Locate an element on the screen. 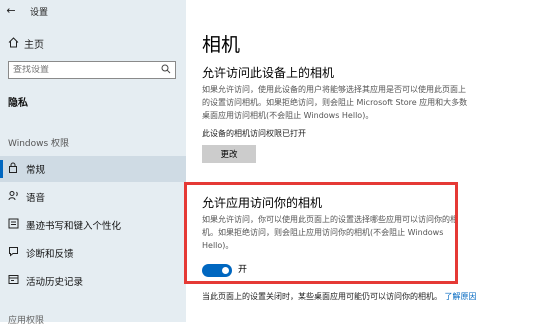 This screenshot has height=326, width=554. search-icon is located at coordinates (166, 70).